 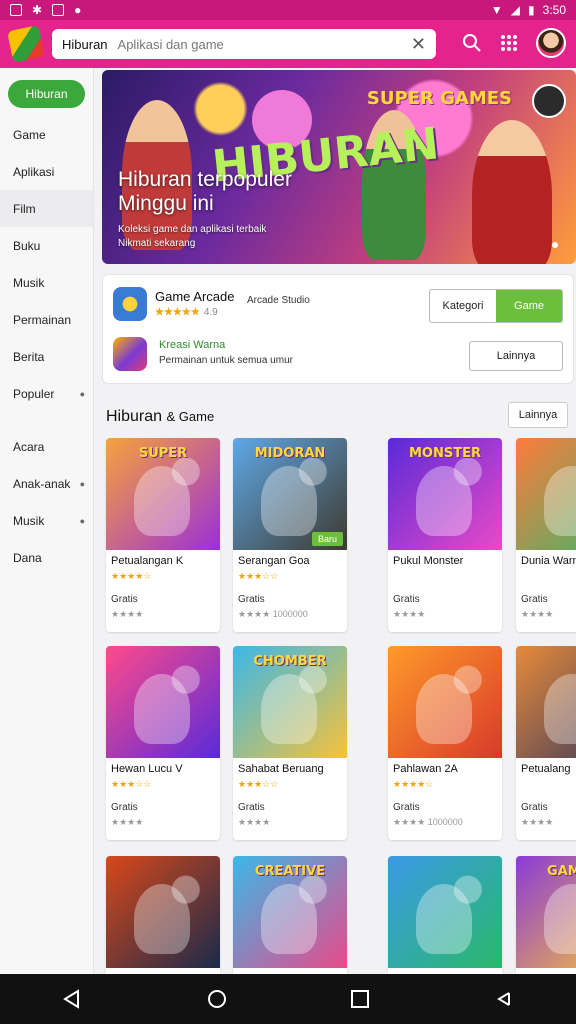 What do you see at coordinates (554, 10) in the screenshot?
I see `status-time: 3:50` at bounding box center [554, 10].